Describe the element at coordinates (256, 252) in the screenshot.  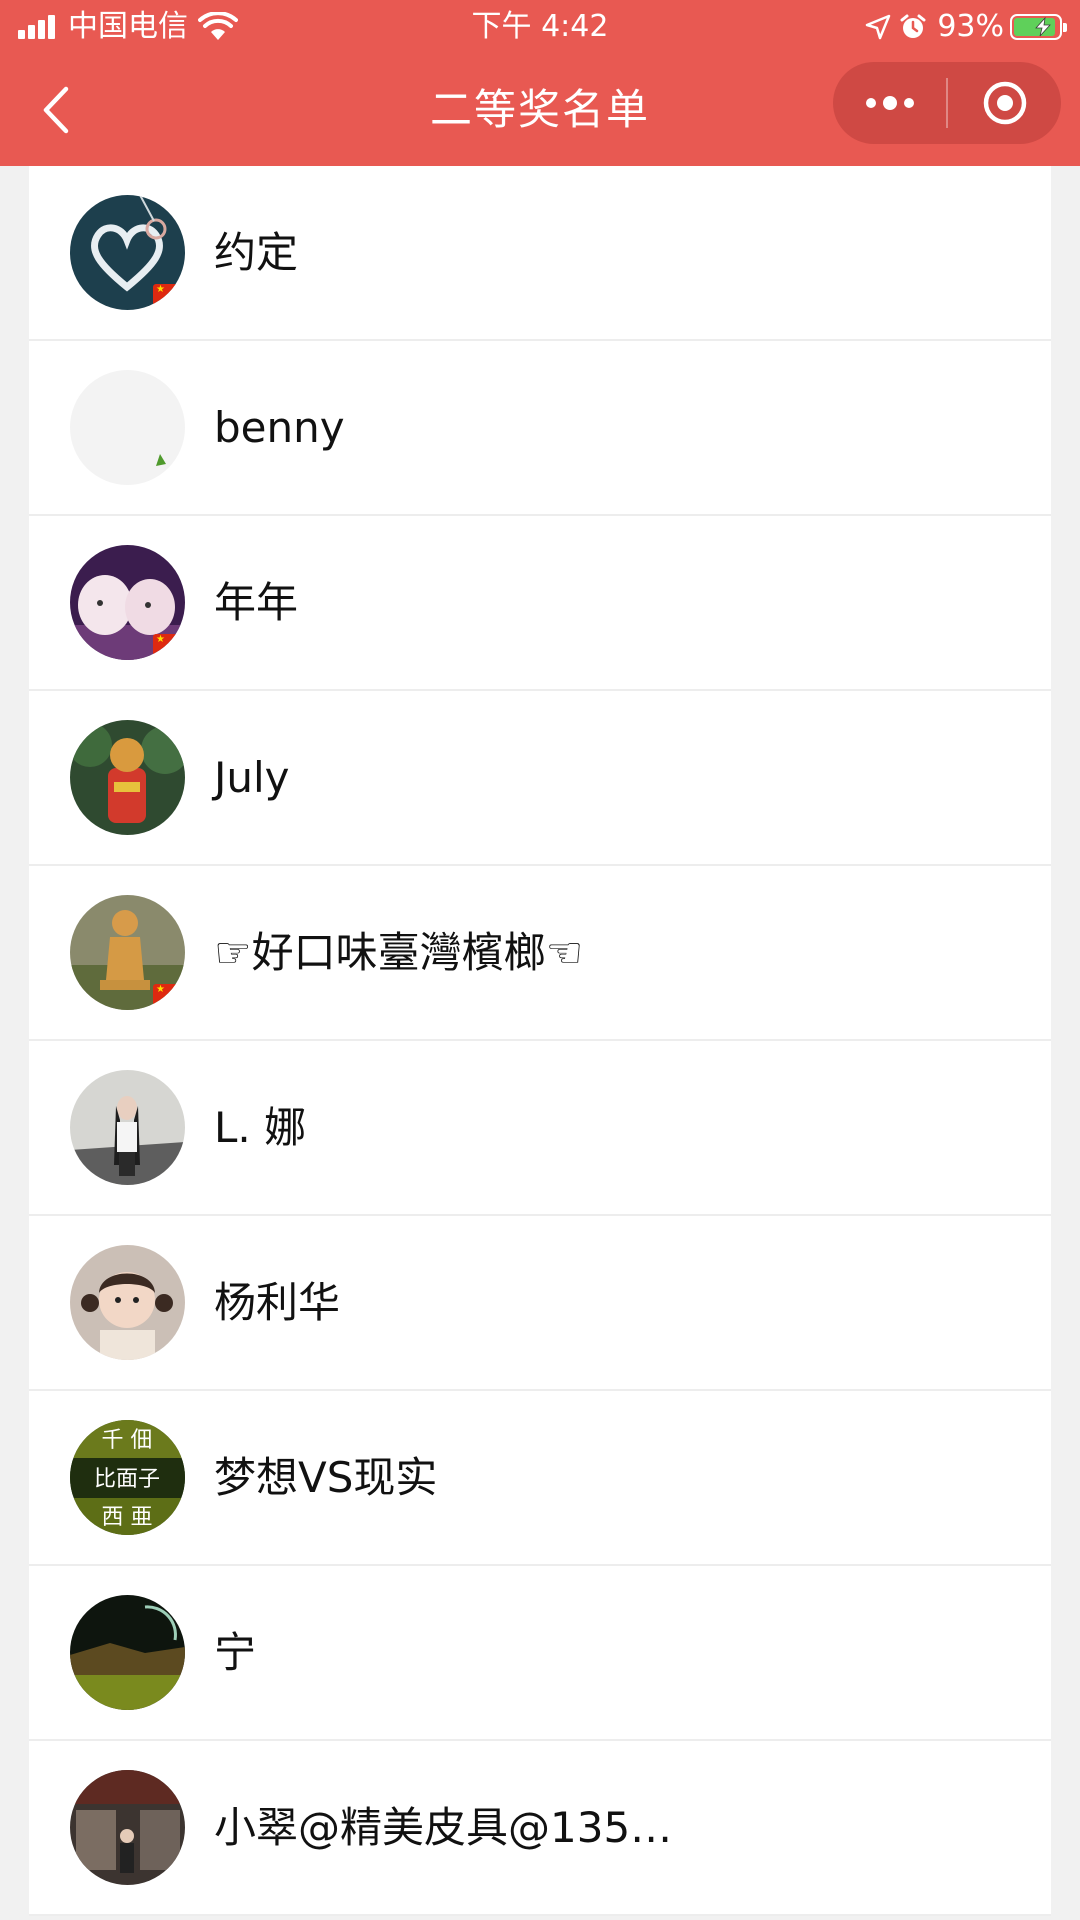
I see `winner-name: 约定` at that location.